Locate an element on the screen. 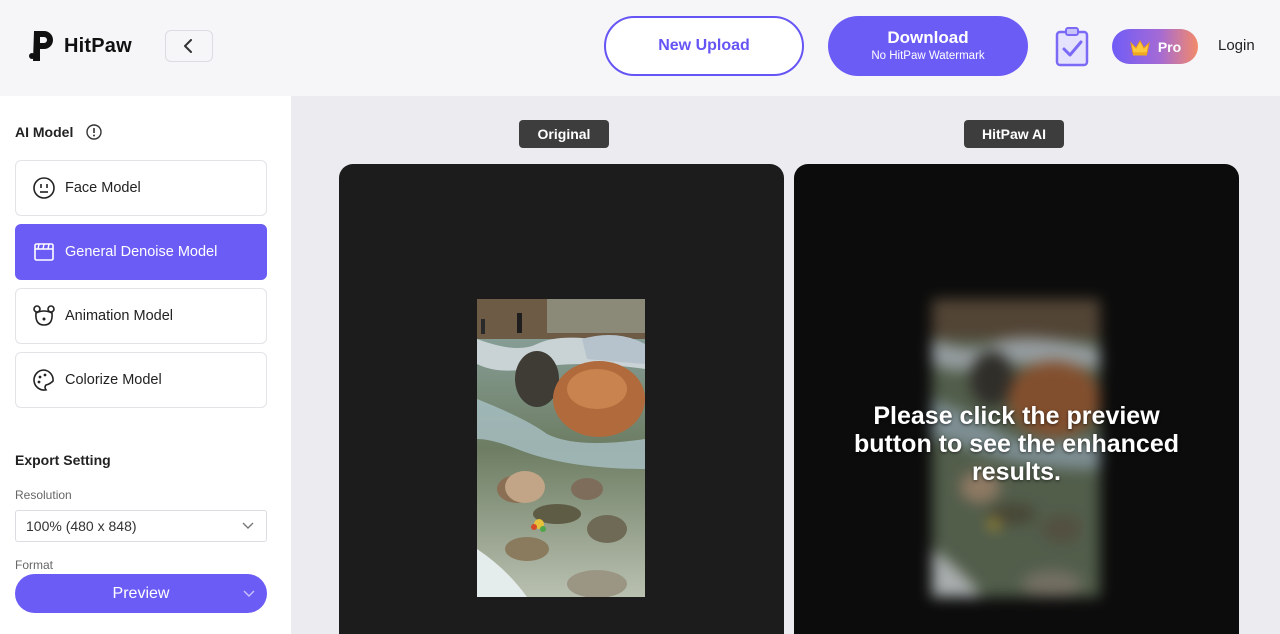  general-denoise-model-label: General Denoise Model is located at coordinates (141, 252).